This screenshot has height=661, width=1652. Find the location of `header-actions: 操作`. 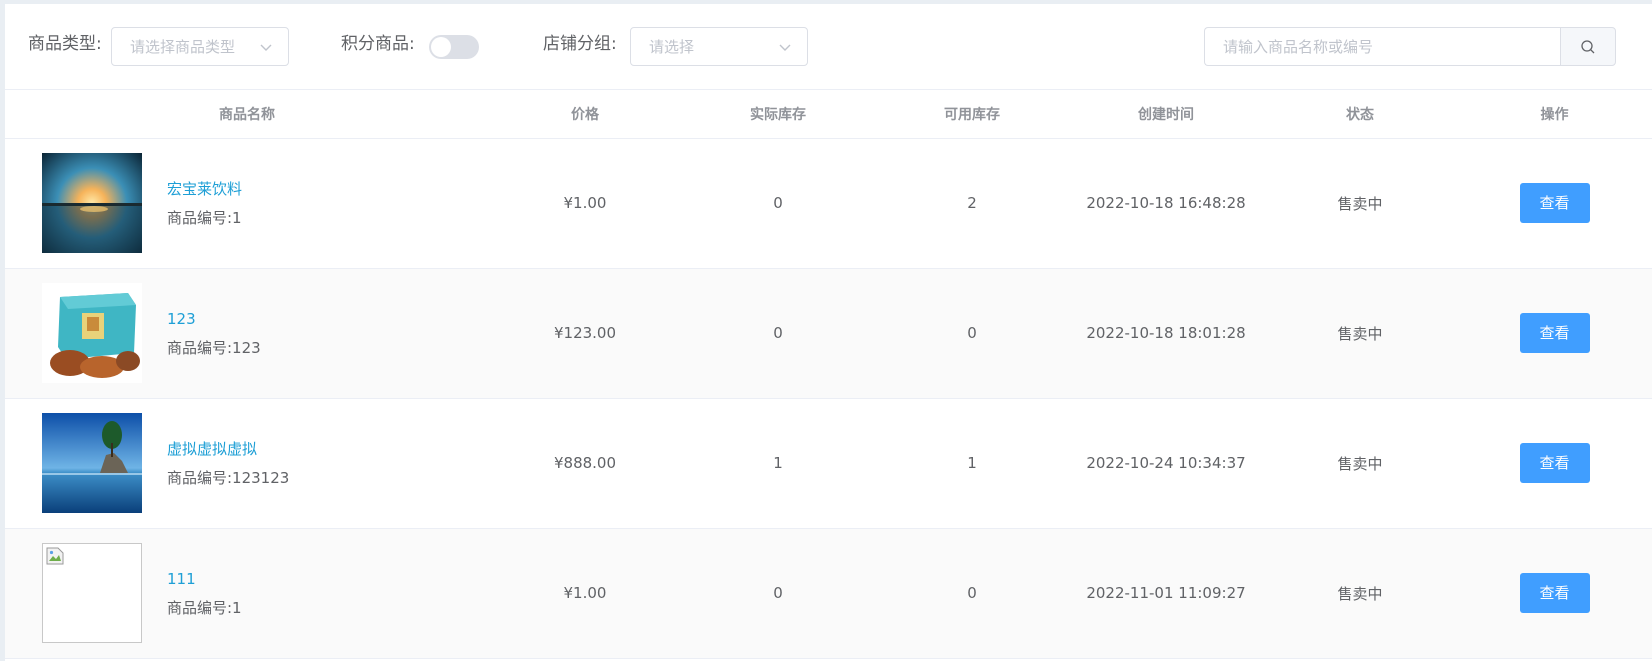

header-actions: 操作 is located at coordinates (1554, 114).